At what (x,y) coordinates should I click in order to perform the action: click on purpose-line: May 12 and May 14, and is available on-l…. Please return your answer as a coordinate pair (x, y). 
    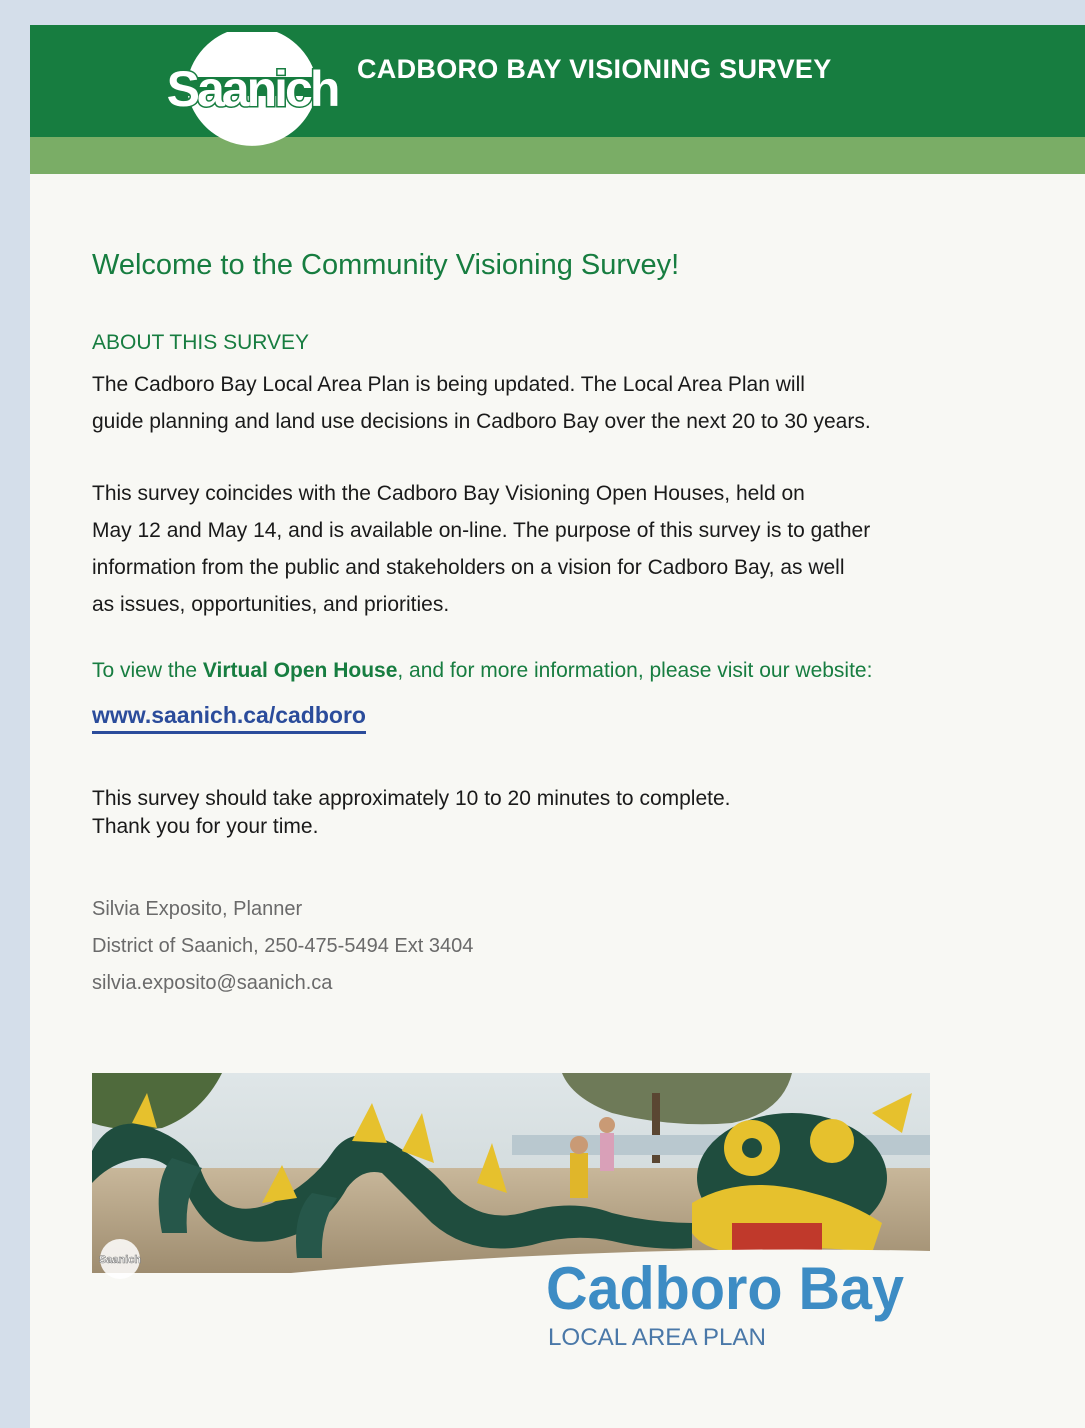
    Looking at the image, I should click on (481, 530).